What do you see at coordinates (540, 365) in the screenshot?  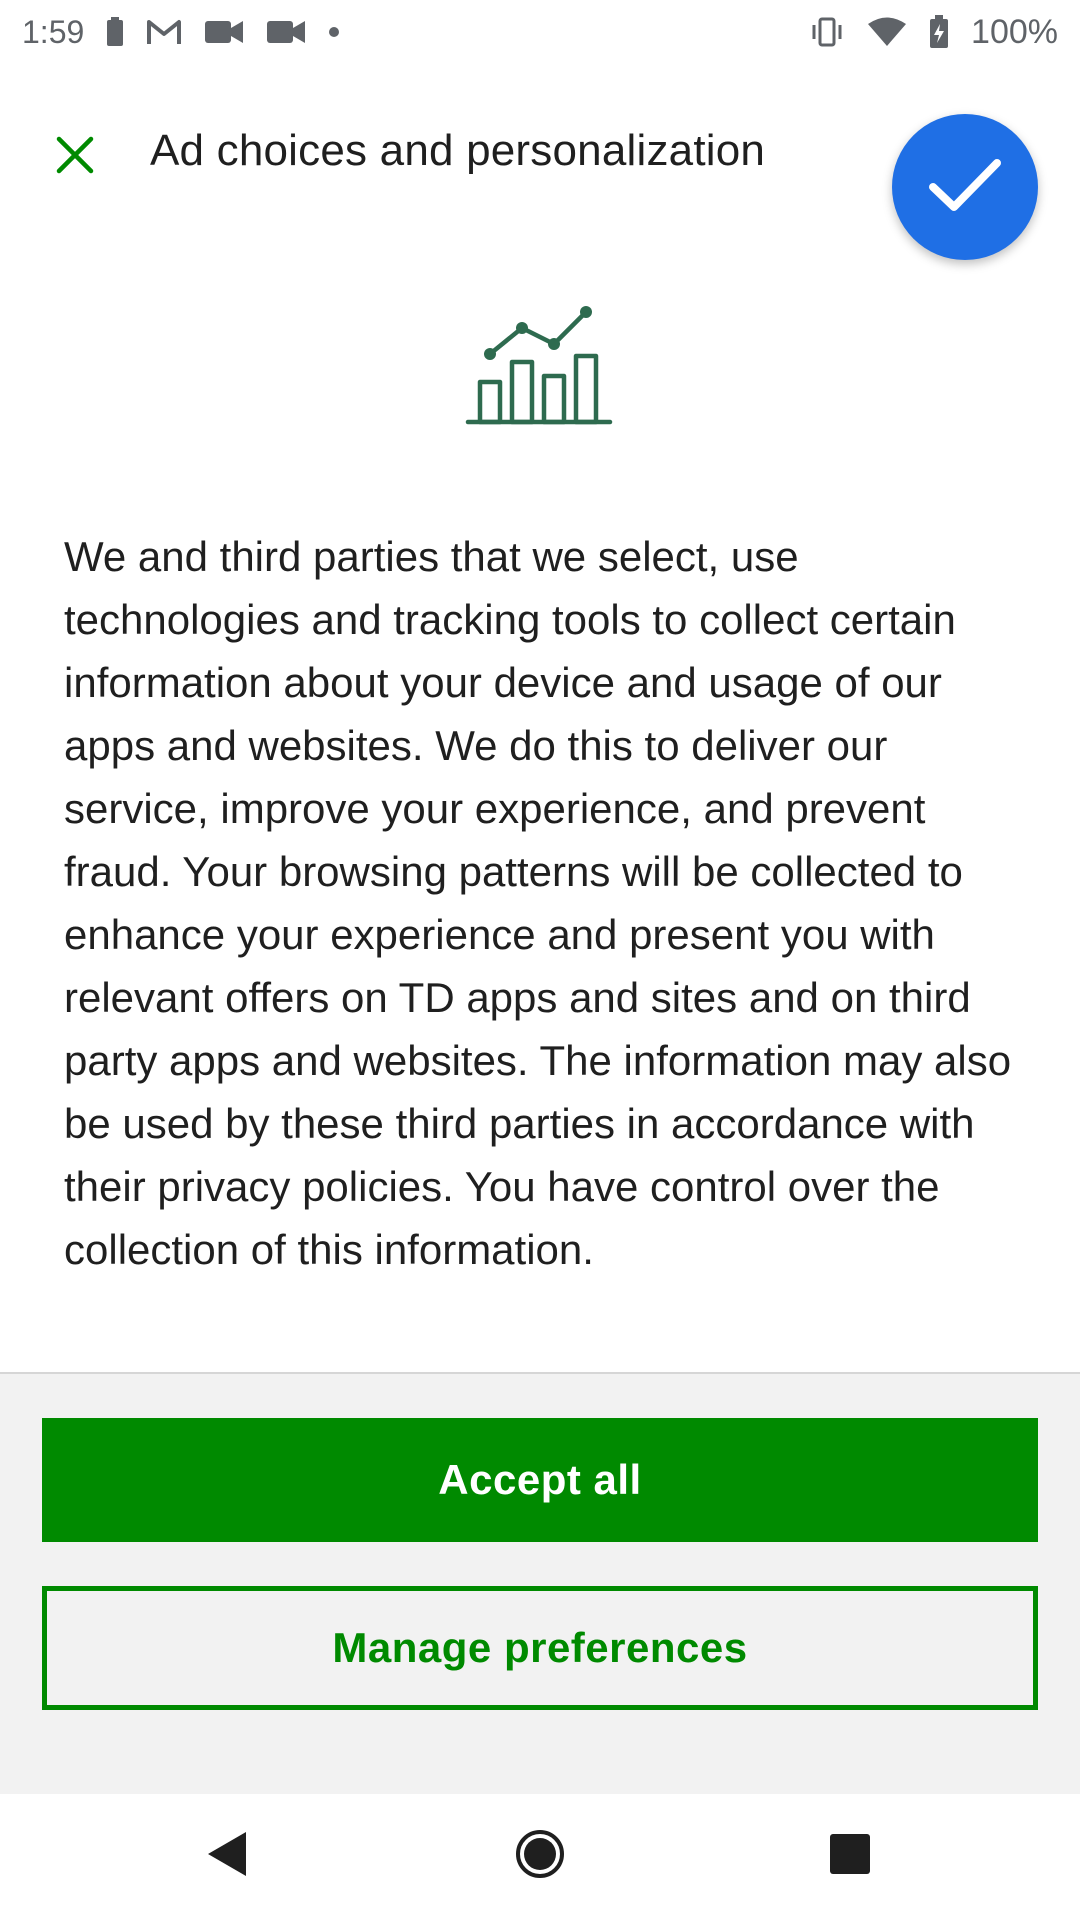 I see `analytics-chart-icon` at bounding box center [540, 365].